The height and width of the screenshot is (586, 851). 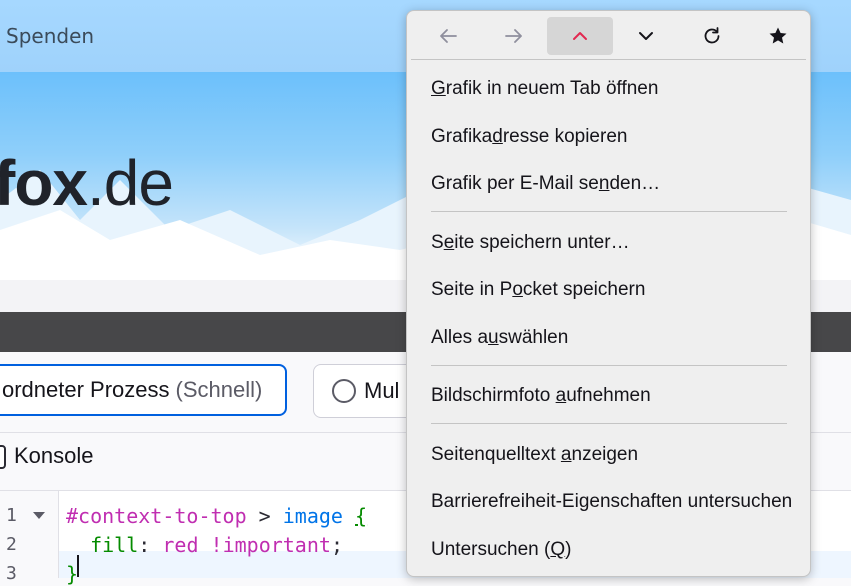 What do you see at coordinates (86, 389) in the screenshot?
I see `process-option-label: ordneter Prozess` at bounding box center [86, 389].